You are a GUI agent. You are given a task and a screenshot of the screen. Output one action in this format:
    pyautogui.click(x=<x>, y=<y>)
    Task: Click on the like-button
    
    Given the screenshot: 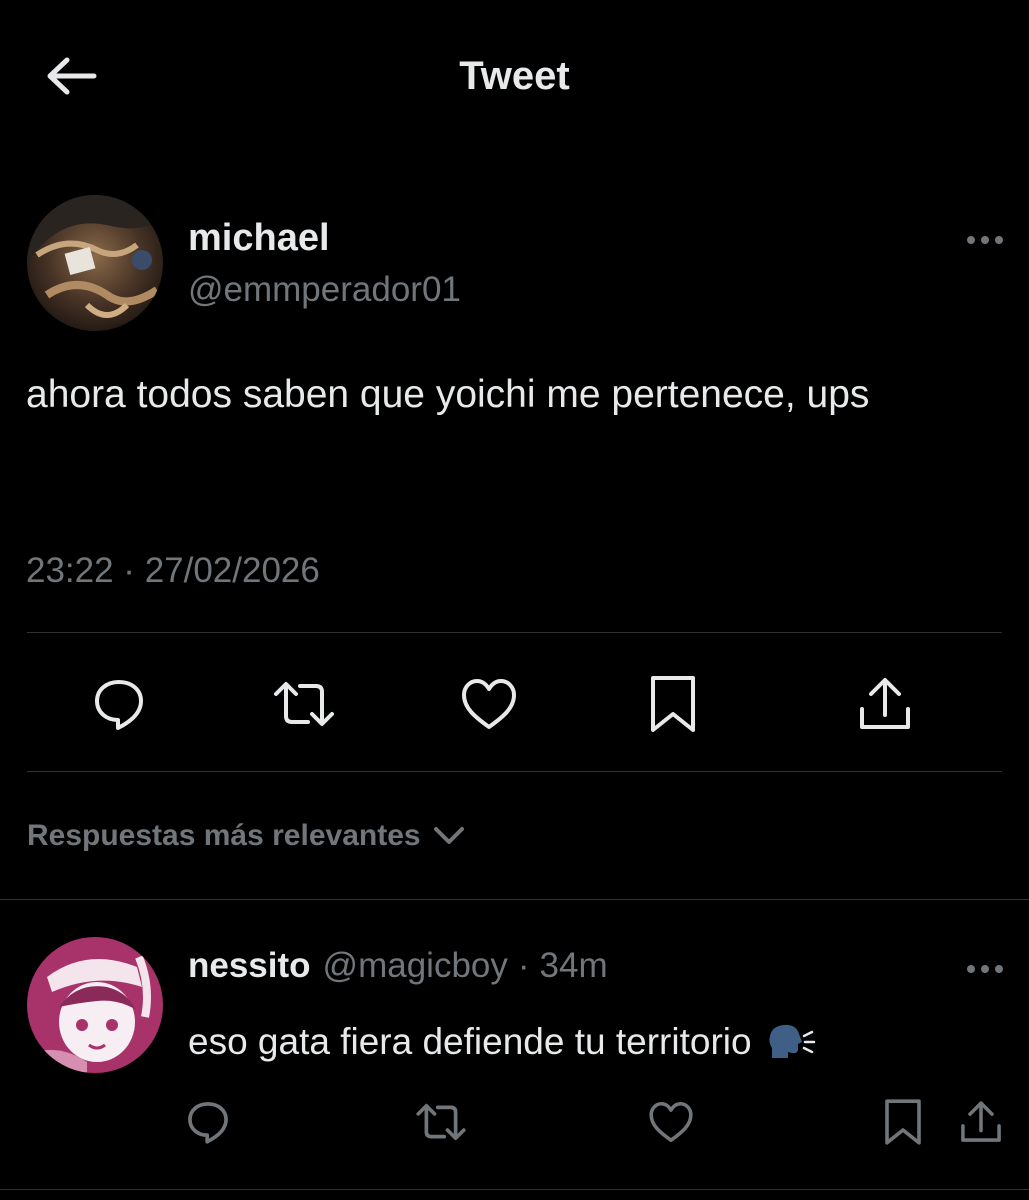 What is the action you would take?
    pyautogui.click(x=489, y=704)
    